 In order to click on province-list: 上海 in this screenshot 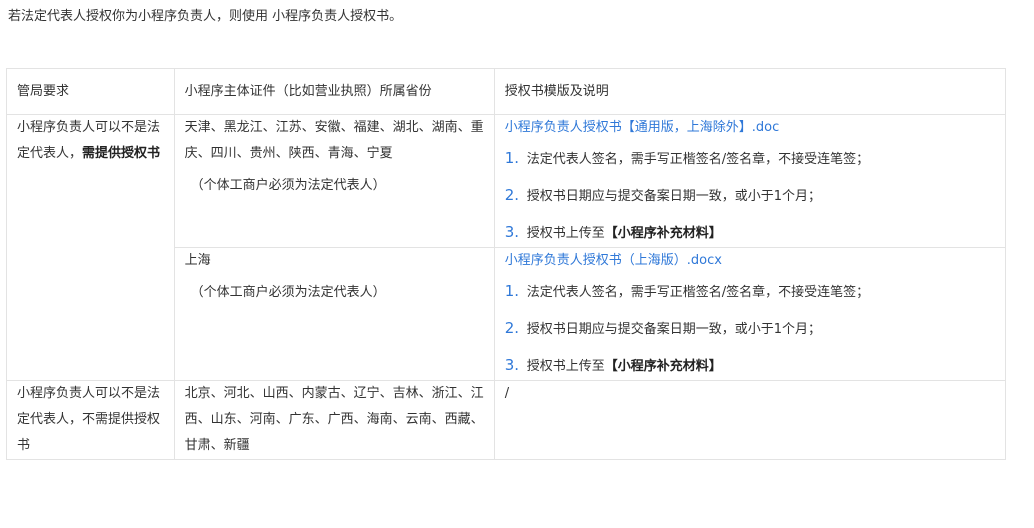, I will do `click(197, 260)`.